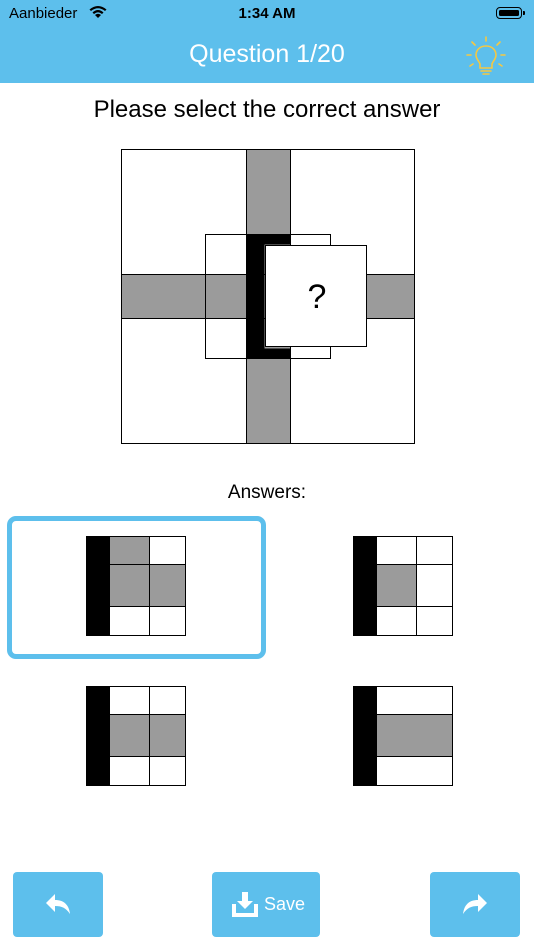 The height and width of the screenshot is (950, 534). I want to click on app-header: Aanbieder 1:34 AM Question 1/20, so click(267, 41).